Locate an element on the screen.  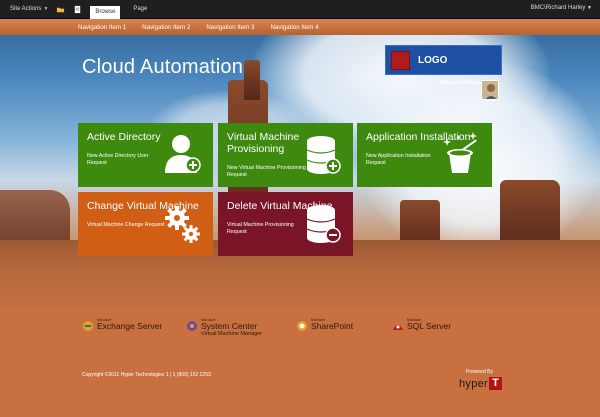
nav-item-1: Navigation Item 1 is located at coordinates (102, 27).